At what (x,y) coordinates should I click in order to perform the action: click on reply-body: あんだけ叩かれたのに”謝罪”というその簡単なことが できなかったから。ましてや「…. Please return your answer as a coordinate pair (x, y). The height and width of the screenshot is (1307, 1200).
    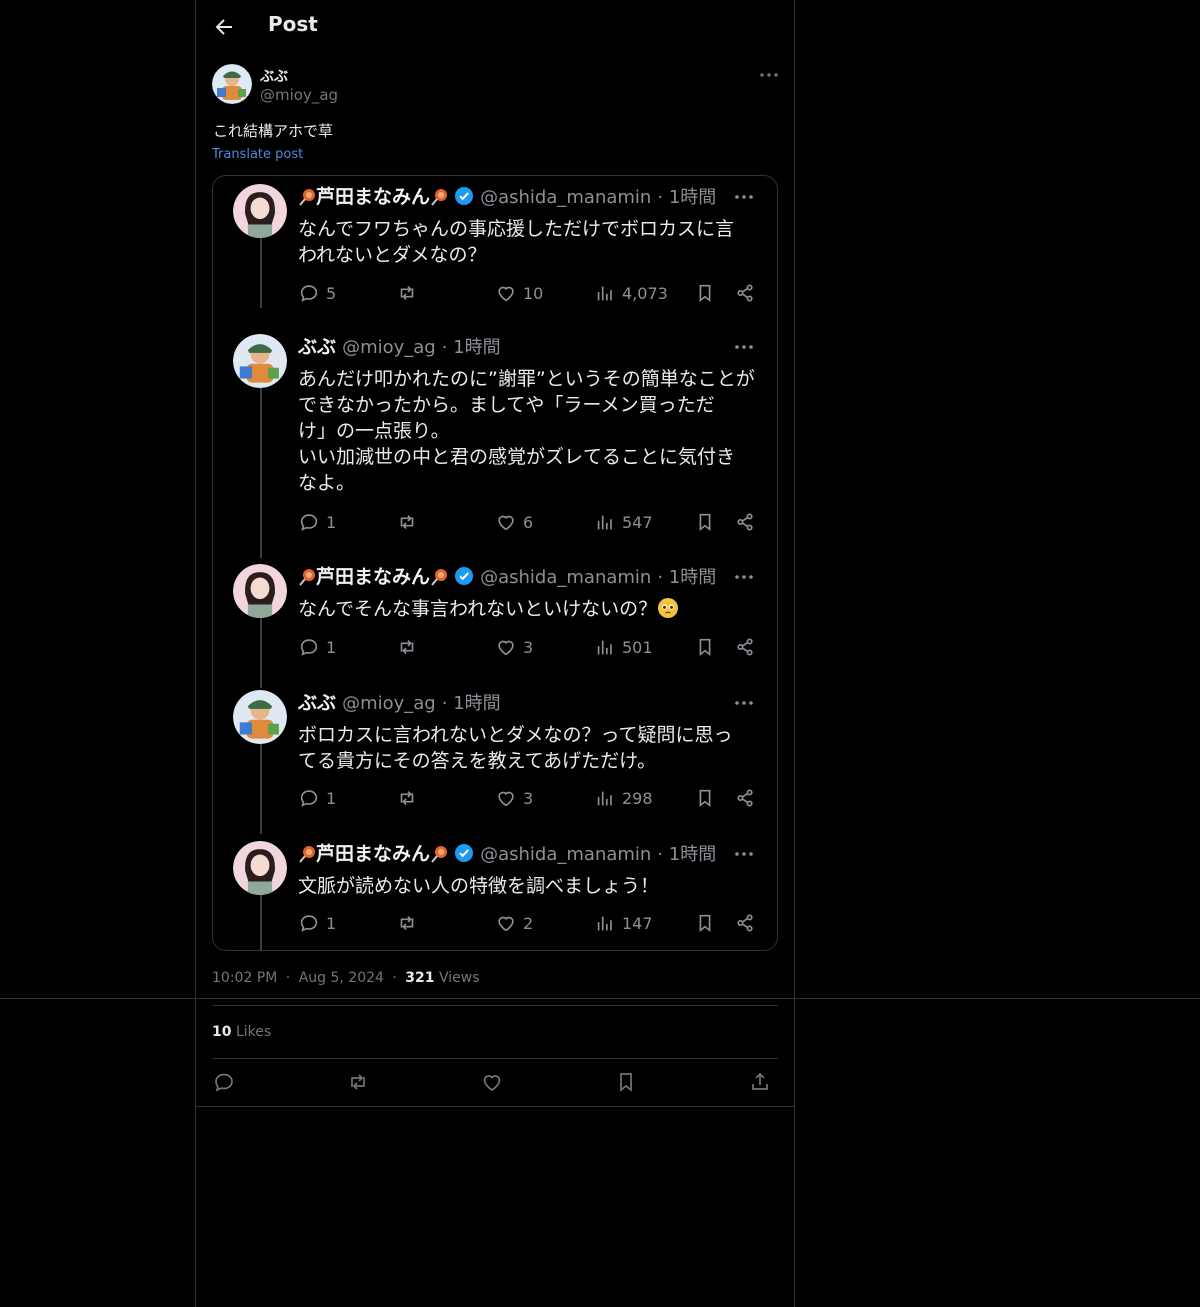
    Looking at the image, I should click on (526, 431).